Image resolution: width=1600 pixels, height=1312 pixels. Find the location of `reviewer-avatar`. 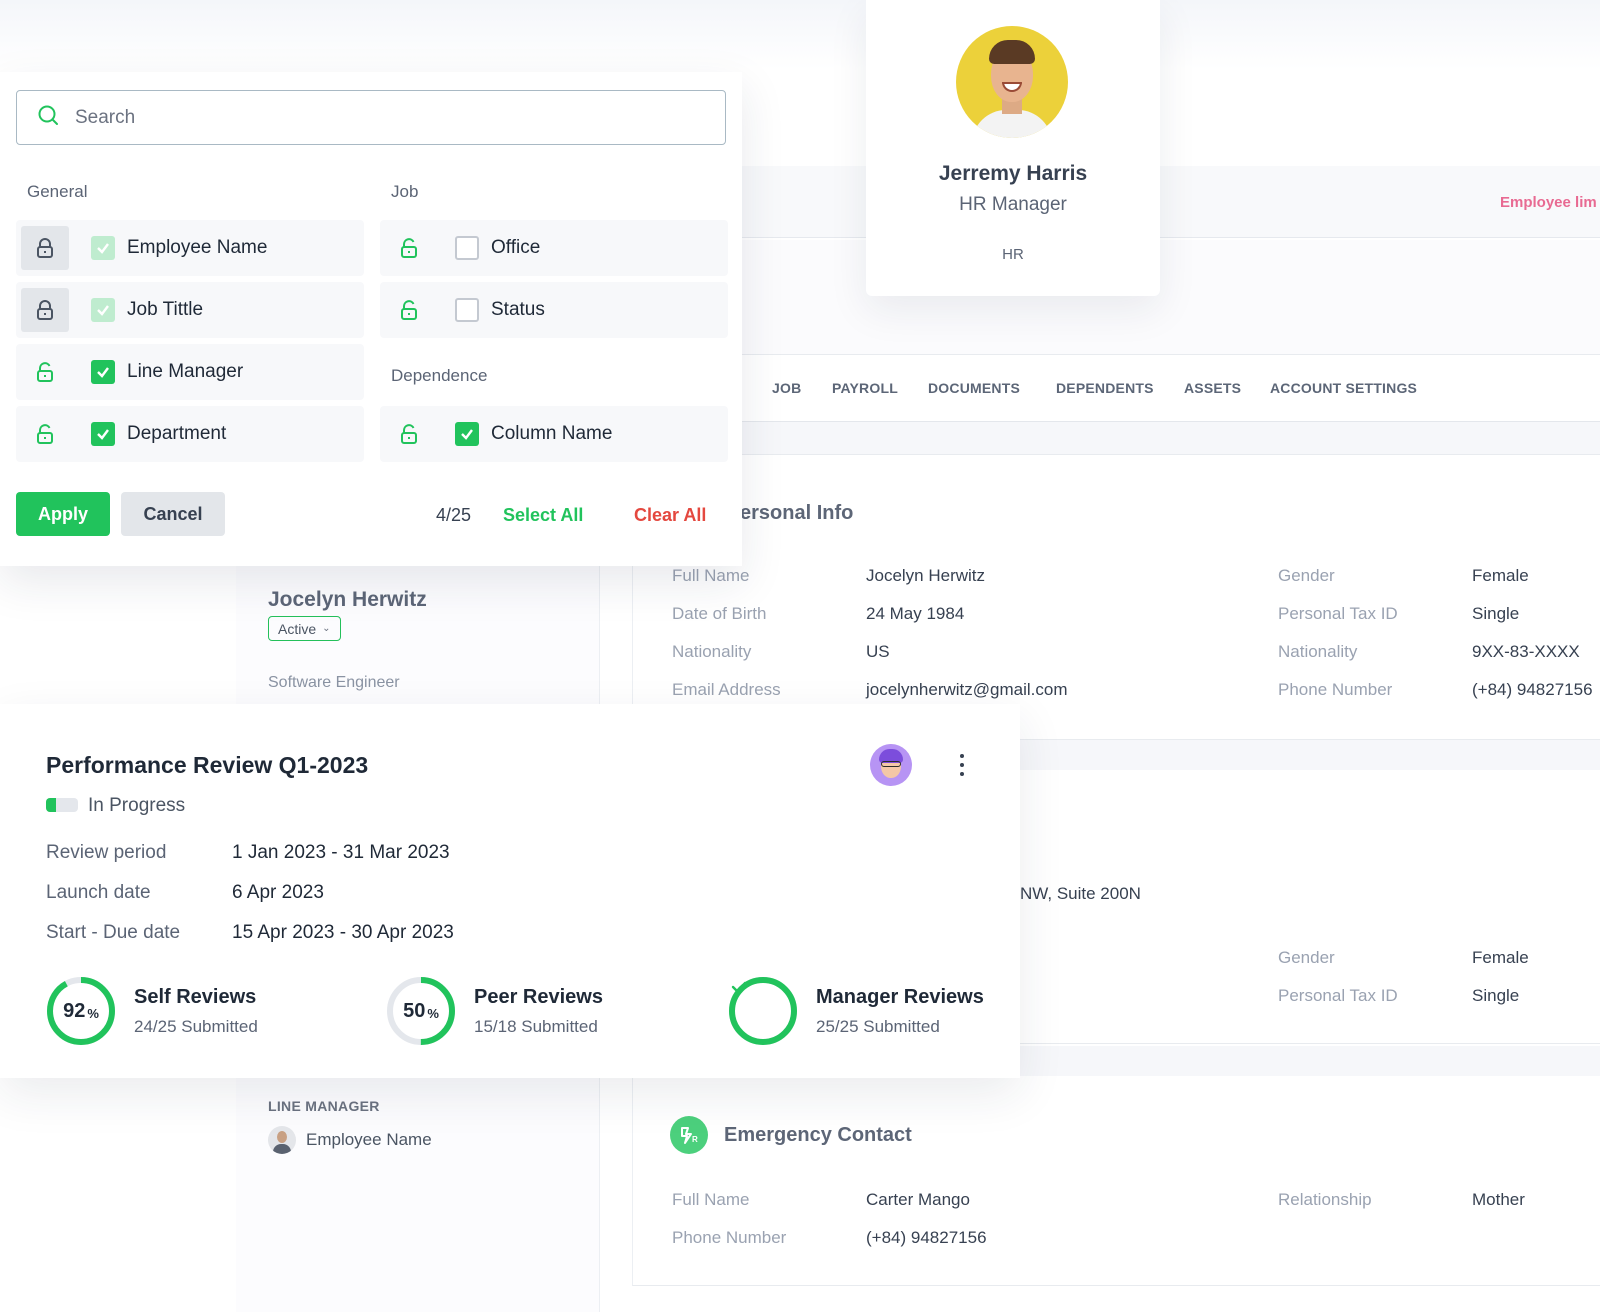

reviewer-avatar is located at coordinates (891, 765).